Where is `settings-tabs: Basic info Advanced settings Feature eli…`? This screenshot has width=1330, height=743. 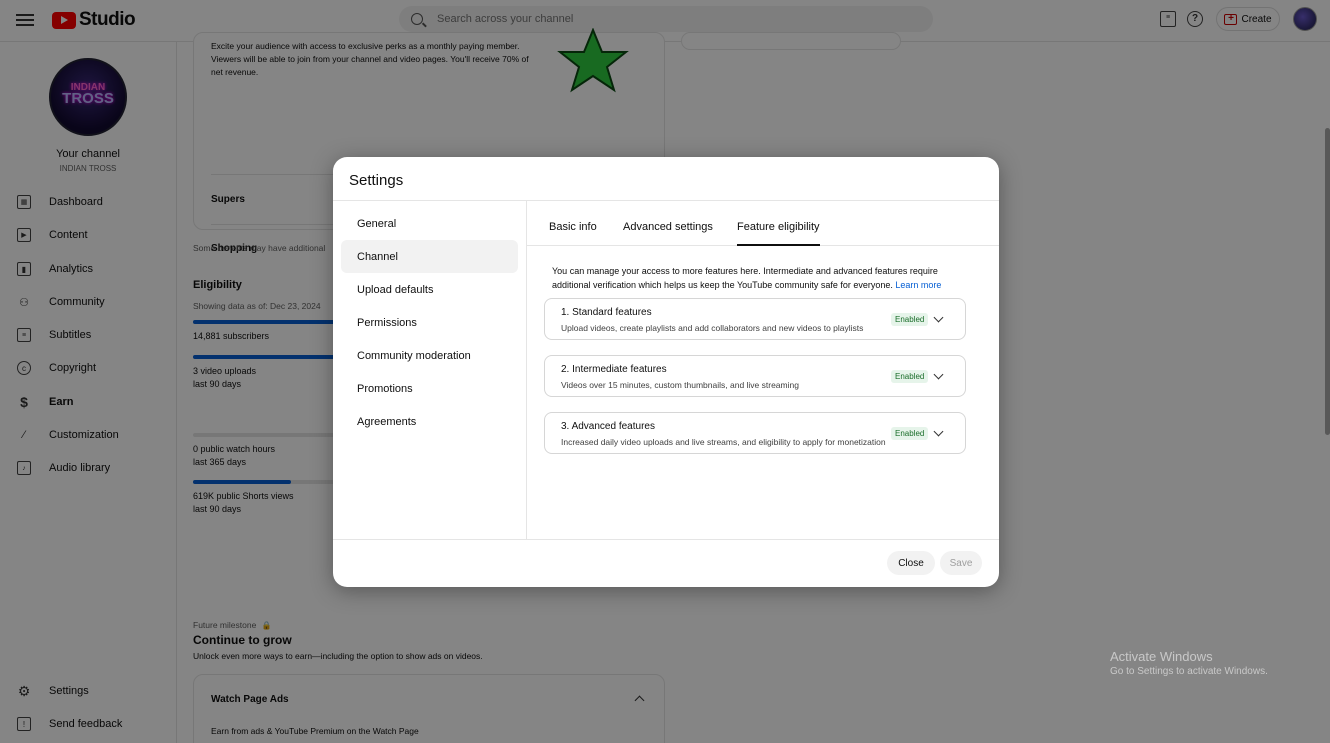 settings-tabs: Basic info Advanced settings Feature eli… is located at coordinates (763, 223).